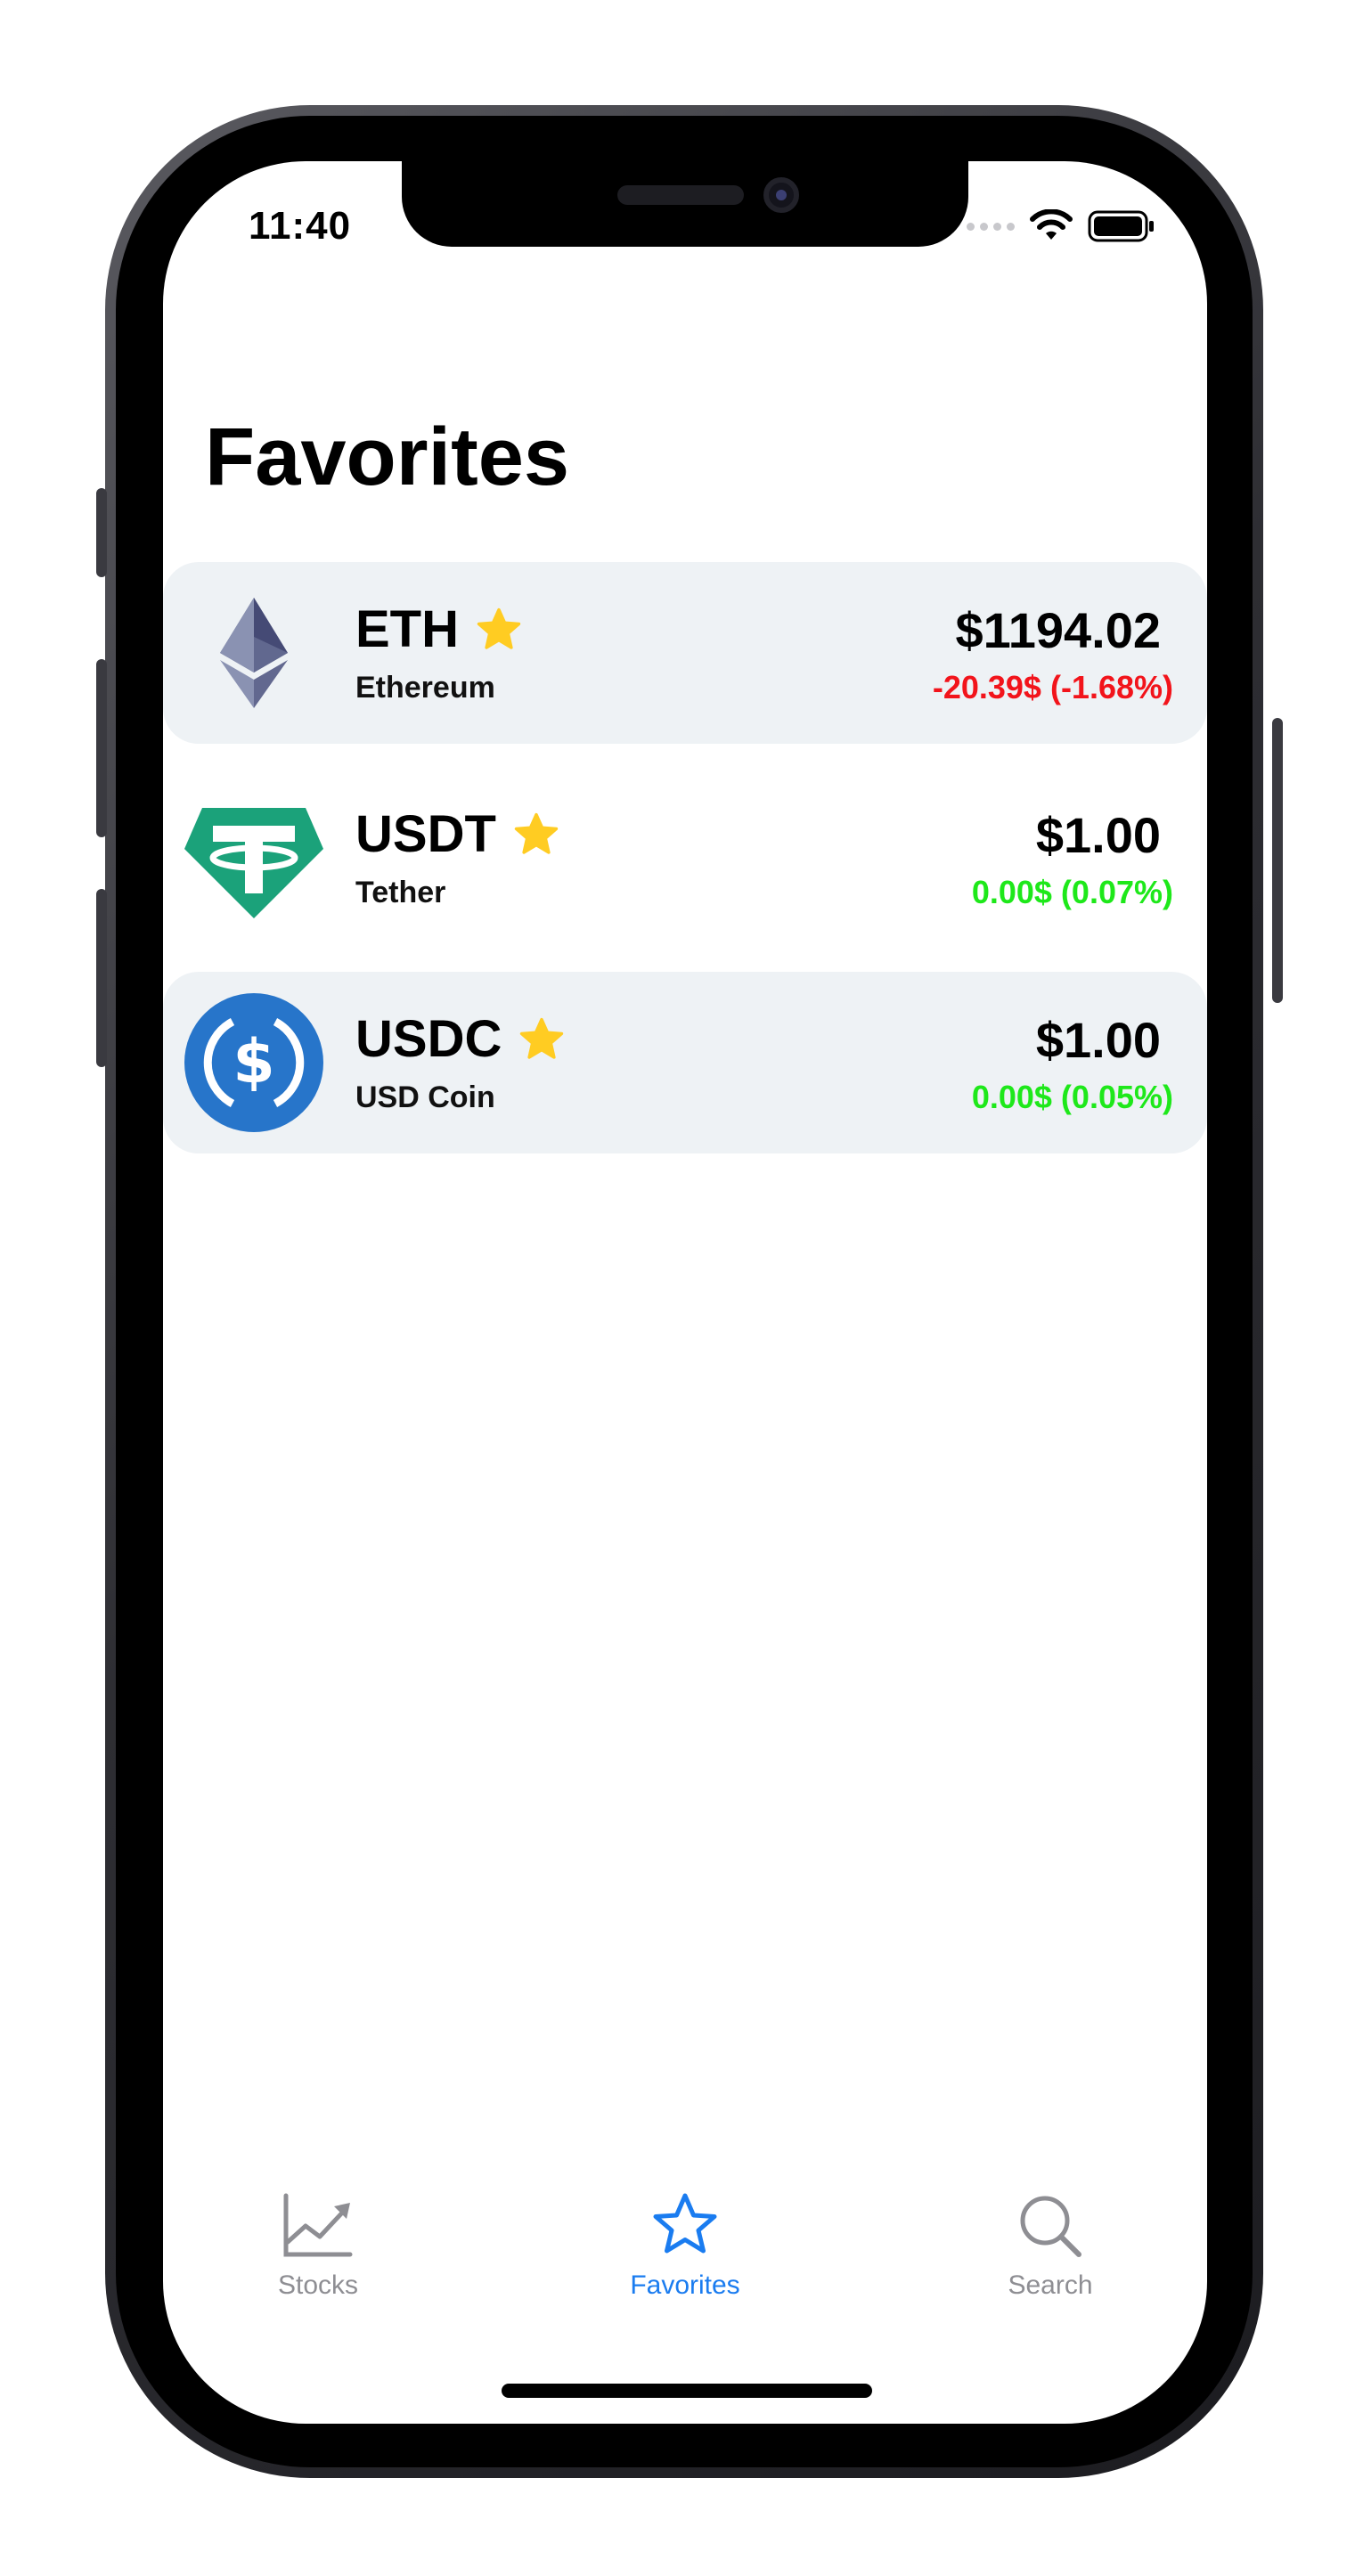 This screenshot has width=1363, height=2576. Describe the element at coordinates (1051, 2285) in the screenshot. I see `tab-label: Search` at that location.